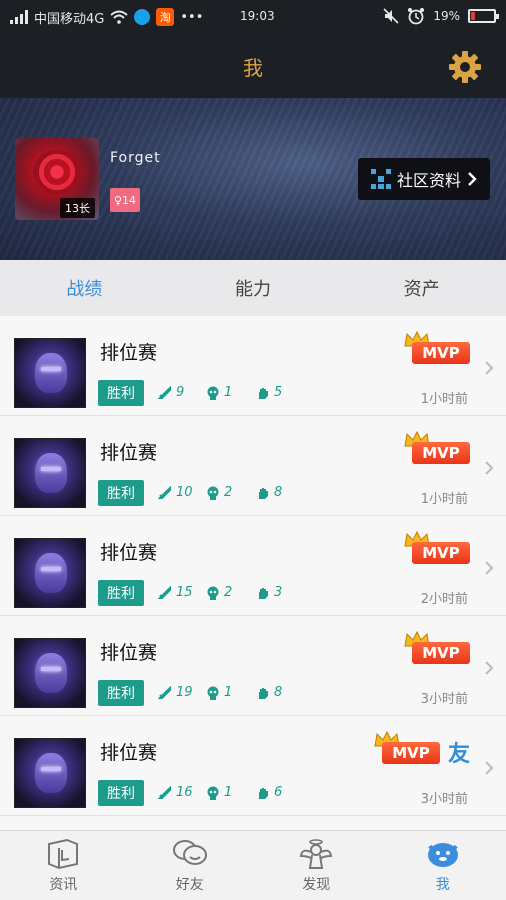 The image size is (506, 900). I want to click on signal-icon, so click(19, 17).